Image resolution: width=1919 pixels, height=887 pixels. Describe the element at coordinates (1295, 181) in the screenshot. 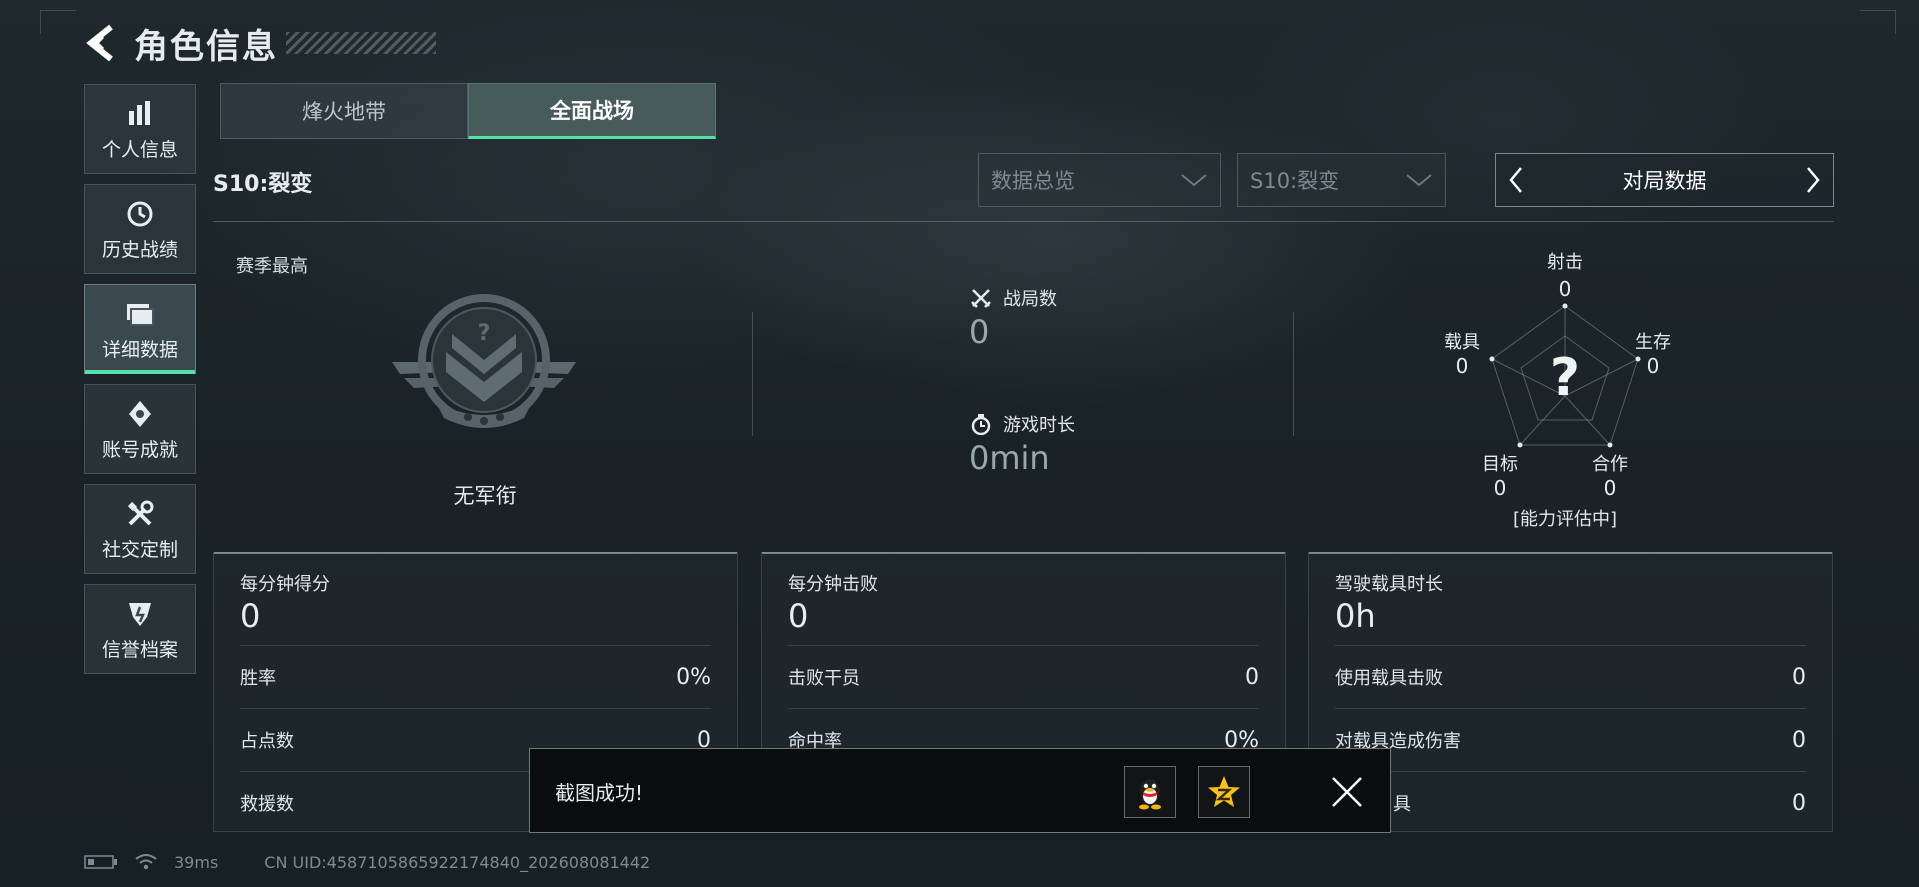

I see `dropdown-value: S10:裂变` at that location.